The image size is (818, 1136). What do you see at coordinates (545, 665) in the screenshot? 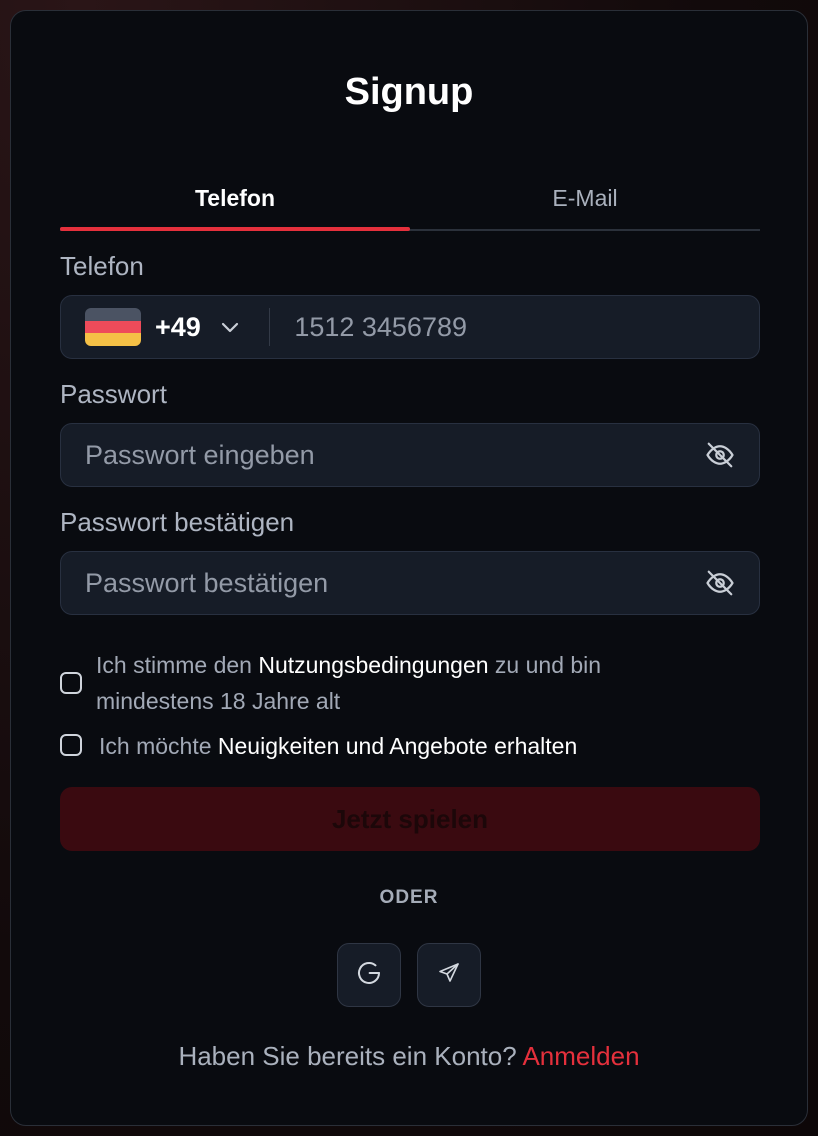
I see `terms-suffix: zu und bin` at bounding box center [545, 665].